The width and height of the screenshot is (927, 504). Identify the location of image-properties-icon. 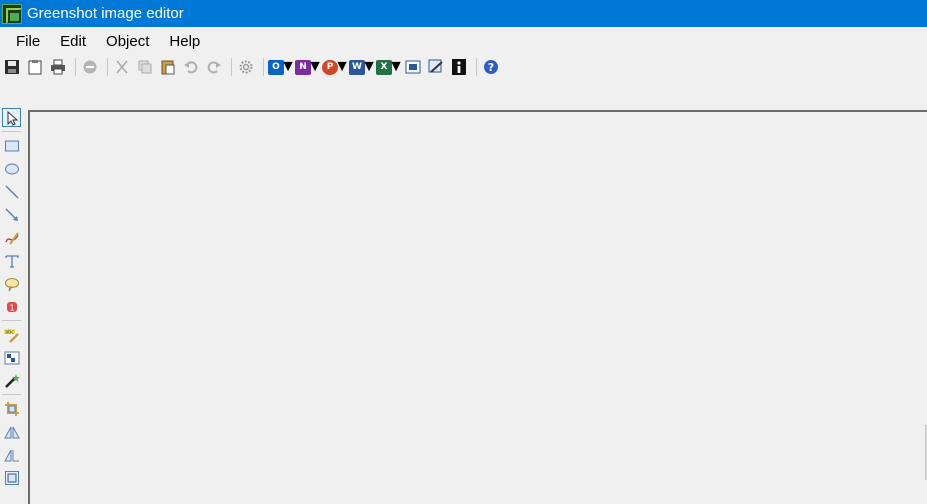
(435, 66).